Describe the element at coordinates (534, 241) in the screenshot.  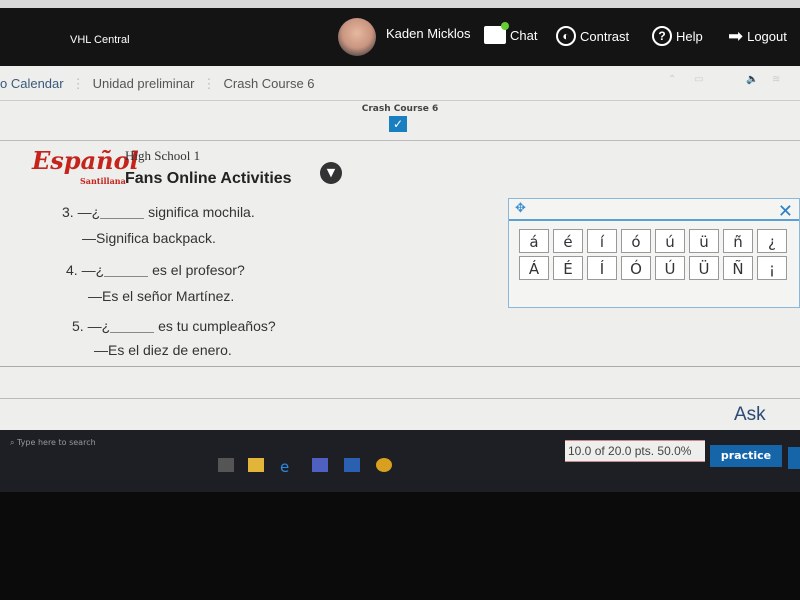
I see `accent-key: á` at that location.